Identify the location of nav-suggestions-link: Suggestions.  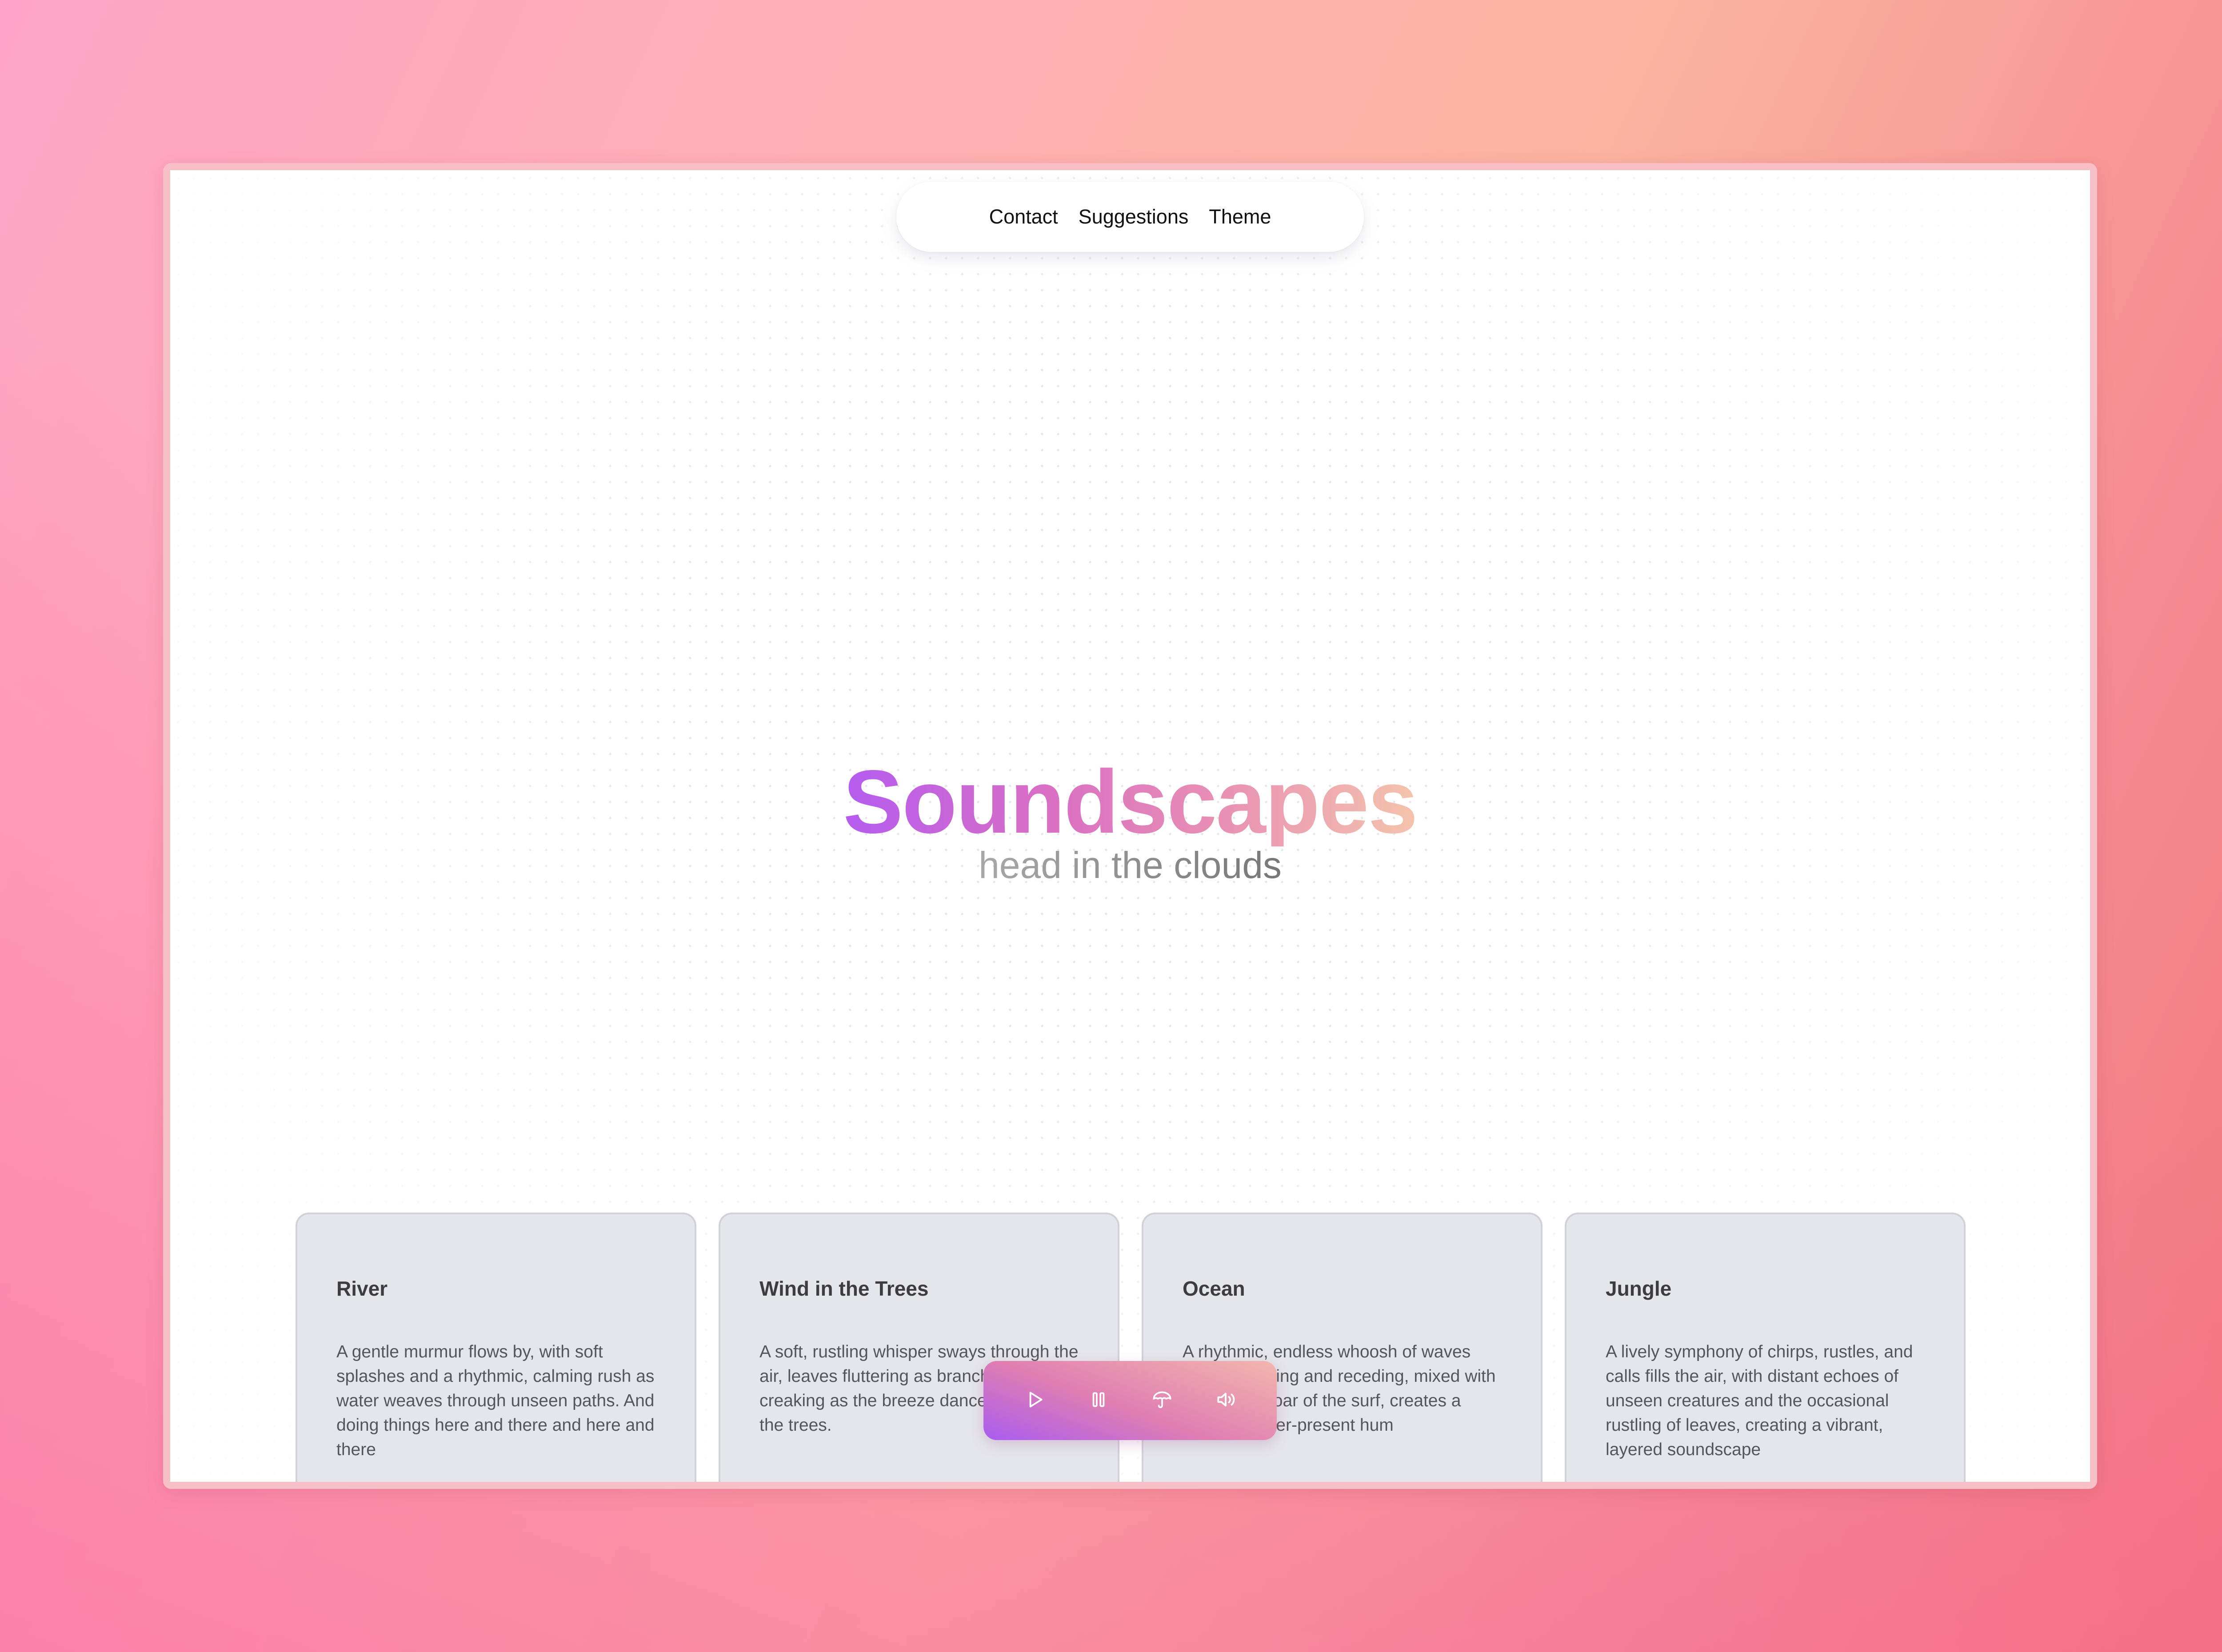
(1134, 216).